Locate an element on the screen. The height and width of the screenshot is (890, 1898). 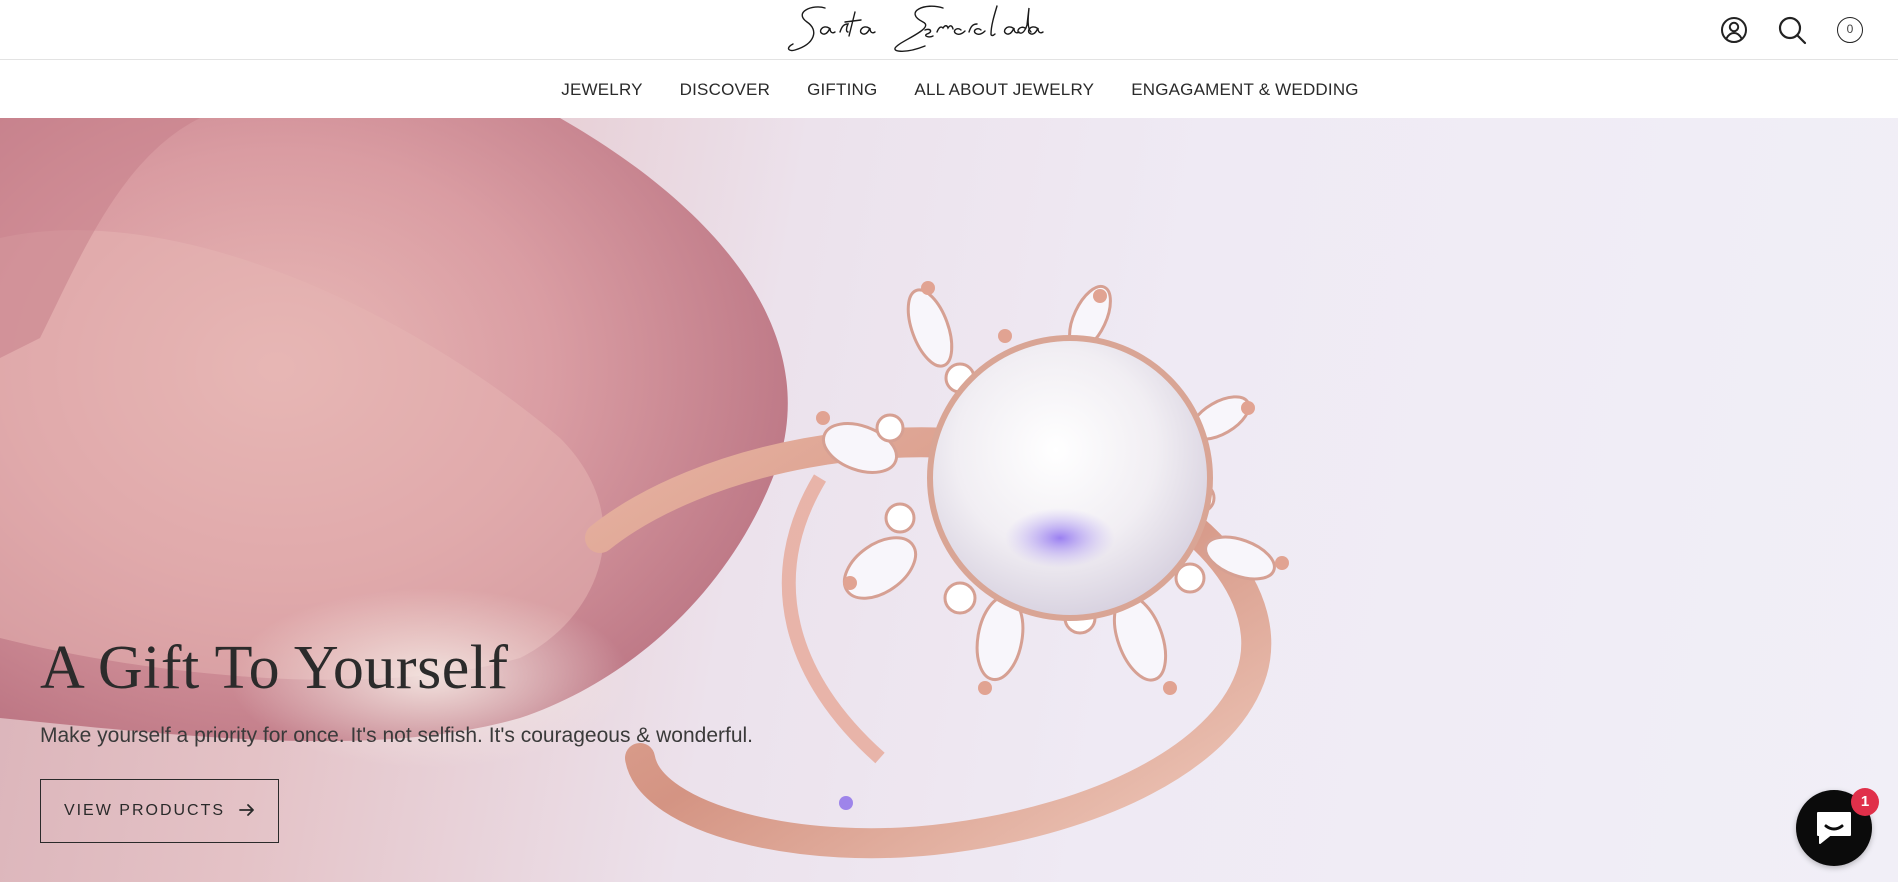
site-header: Santa Esmeralda is located at coordinates (949, 30).